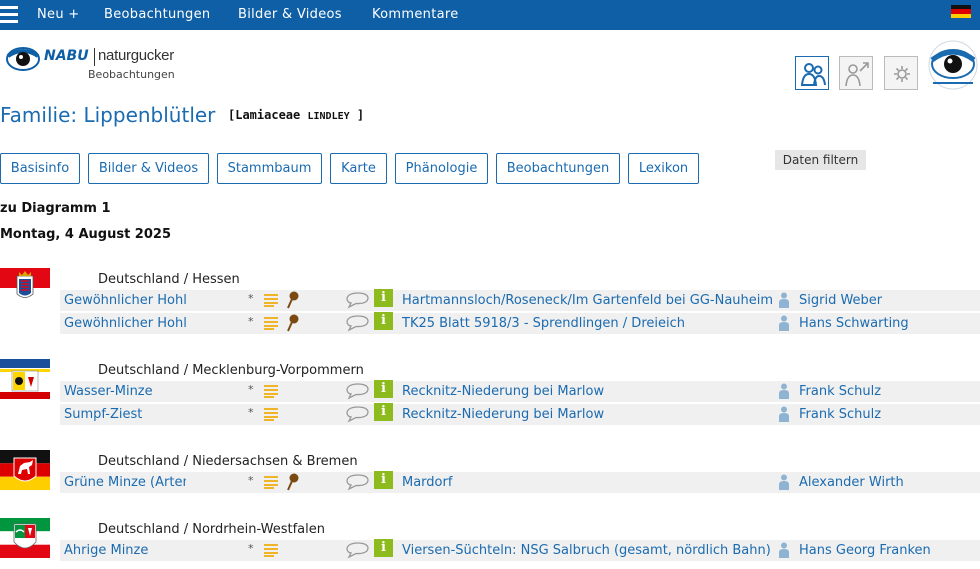  Describe the element at coordinates (441, 168) in the screenshot. I see `tab-phenology: Phänologie` at that location.